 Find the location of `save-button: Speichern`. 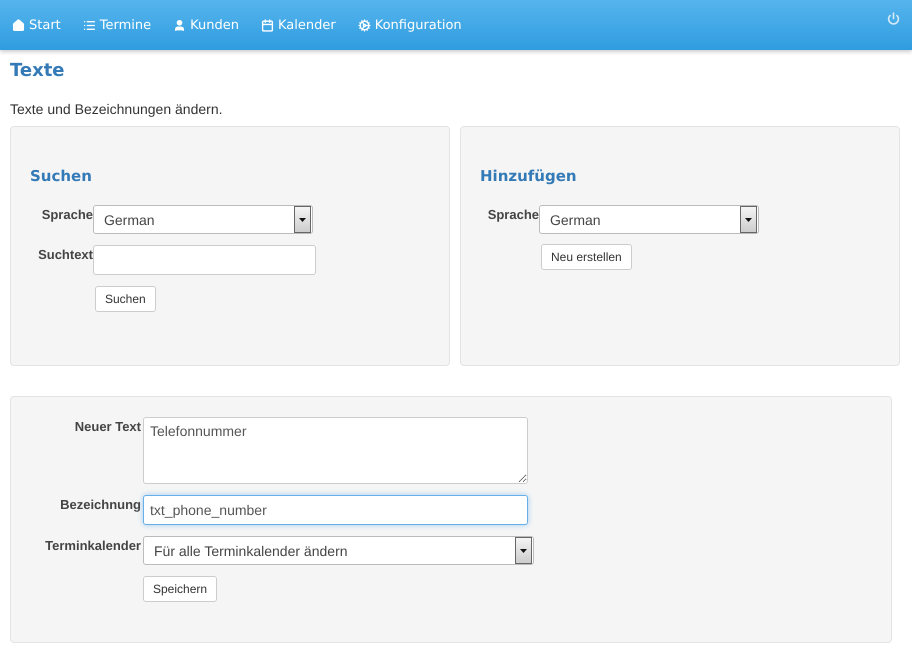

save-button: Speichern is located at coordinates (180, 589).